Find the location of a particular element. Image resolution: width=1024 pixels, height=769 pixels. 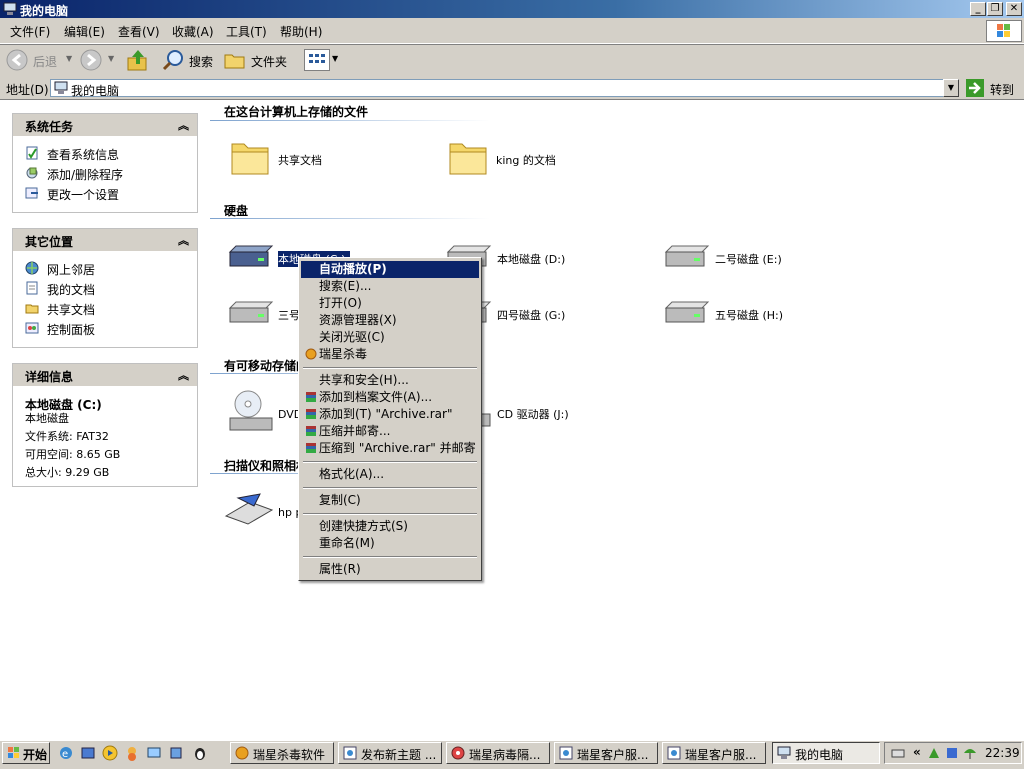

place-label: 我的文档 is located at coordinates (71, 290).